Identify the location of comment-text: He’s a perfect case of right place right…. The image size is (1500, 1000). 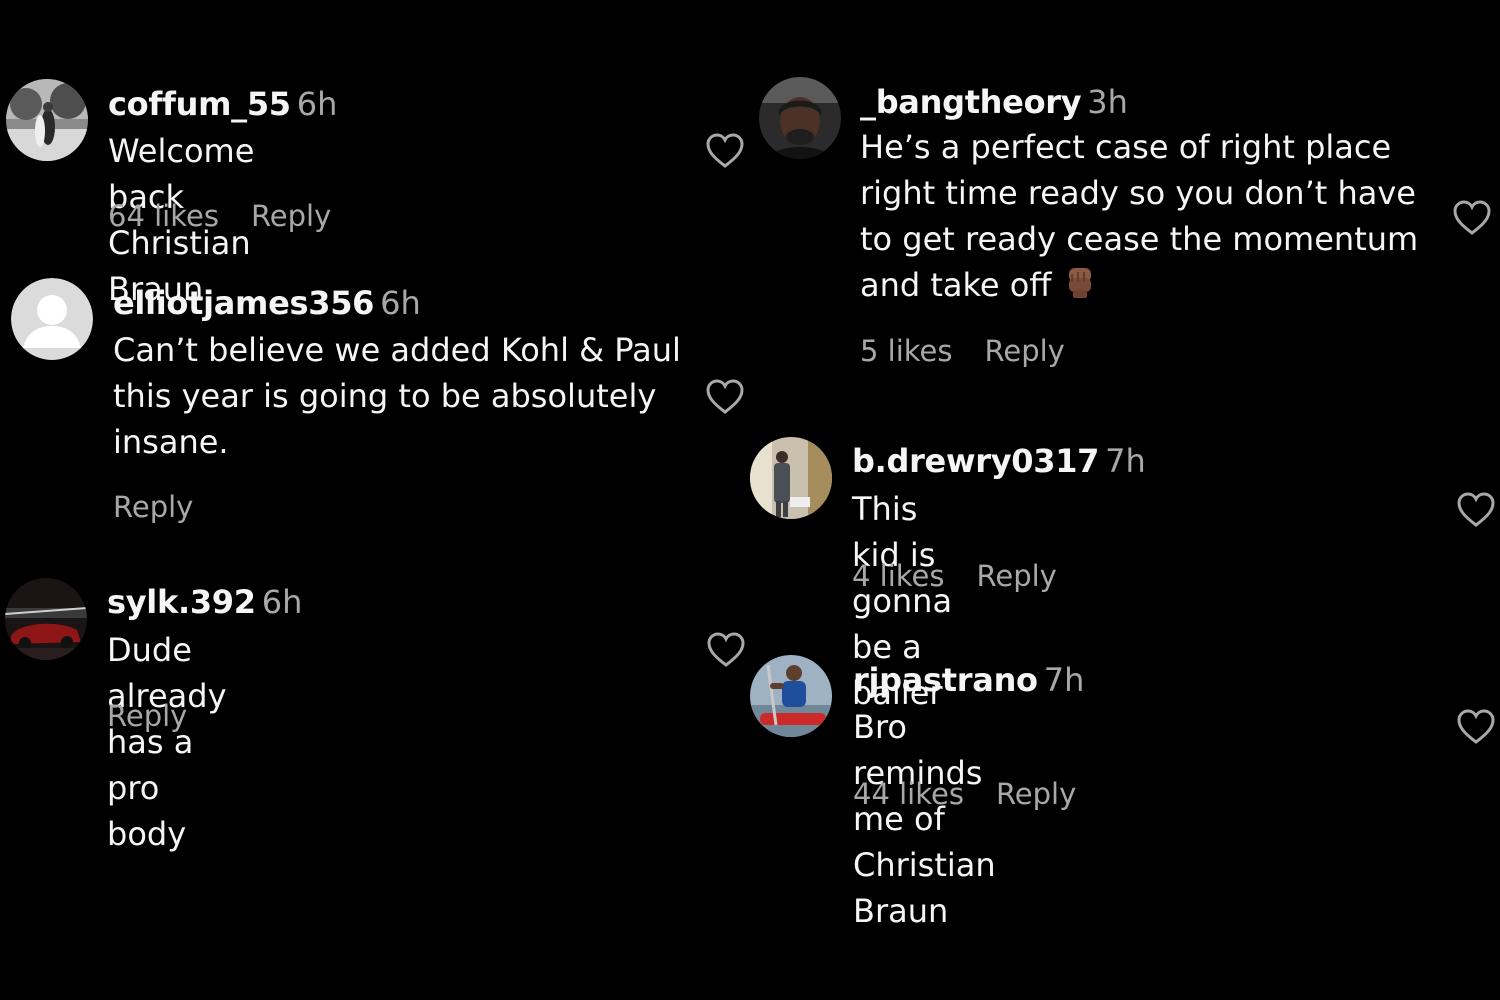
(1150, 217).